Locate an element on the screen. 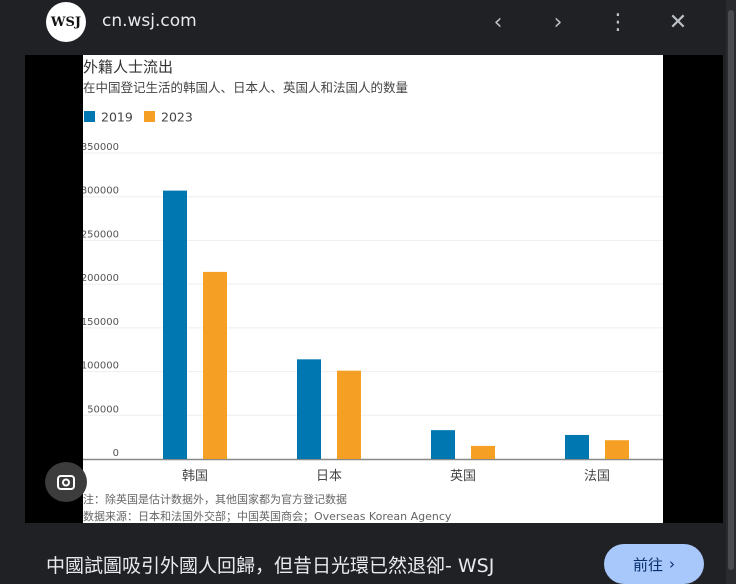  x-category-label: 日本 is located at coordinates (329, 476).